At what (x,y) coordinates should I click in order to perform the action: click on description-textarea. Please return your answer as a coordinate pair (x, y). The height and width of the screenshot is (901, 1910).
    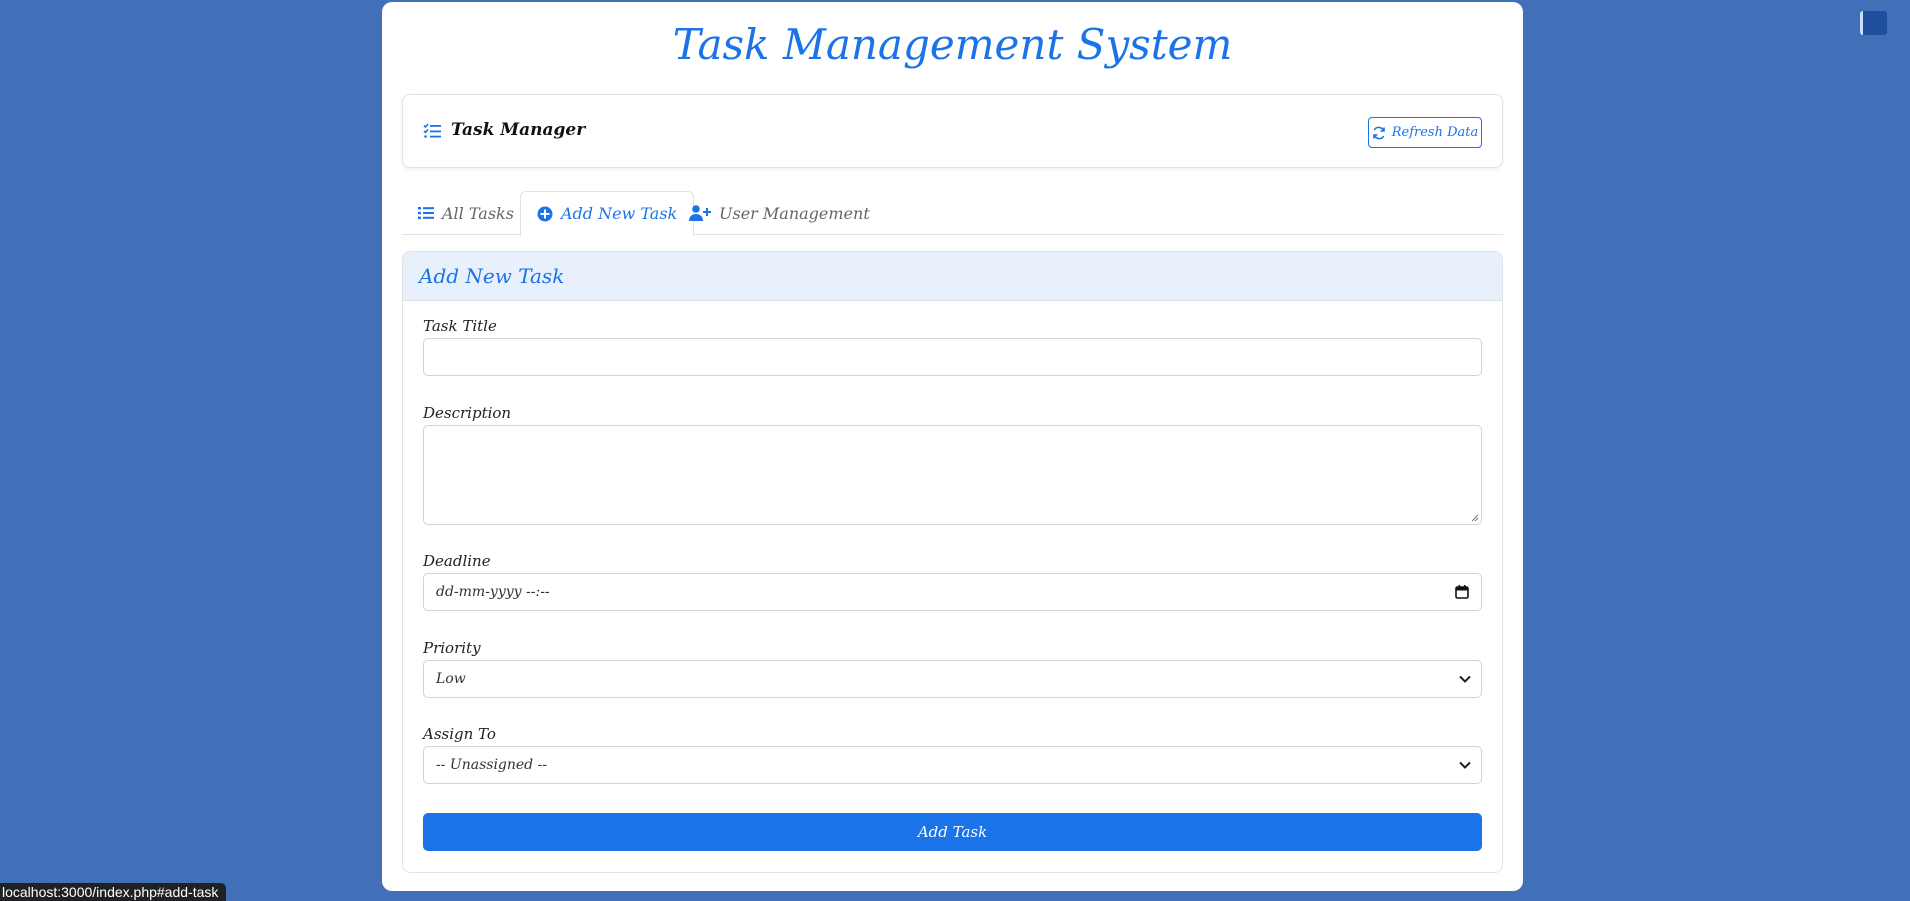
    Looking at the image, I should click on (952, 475).